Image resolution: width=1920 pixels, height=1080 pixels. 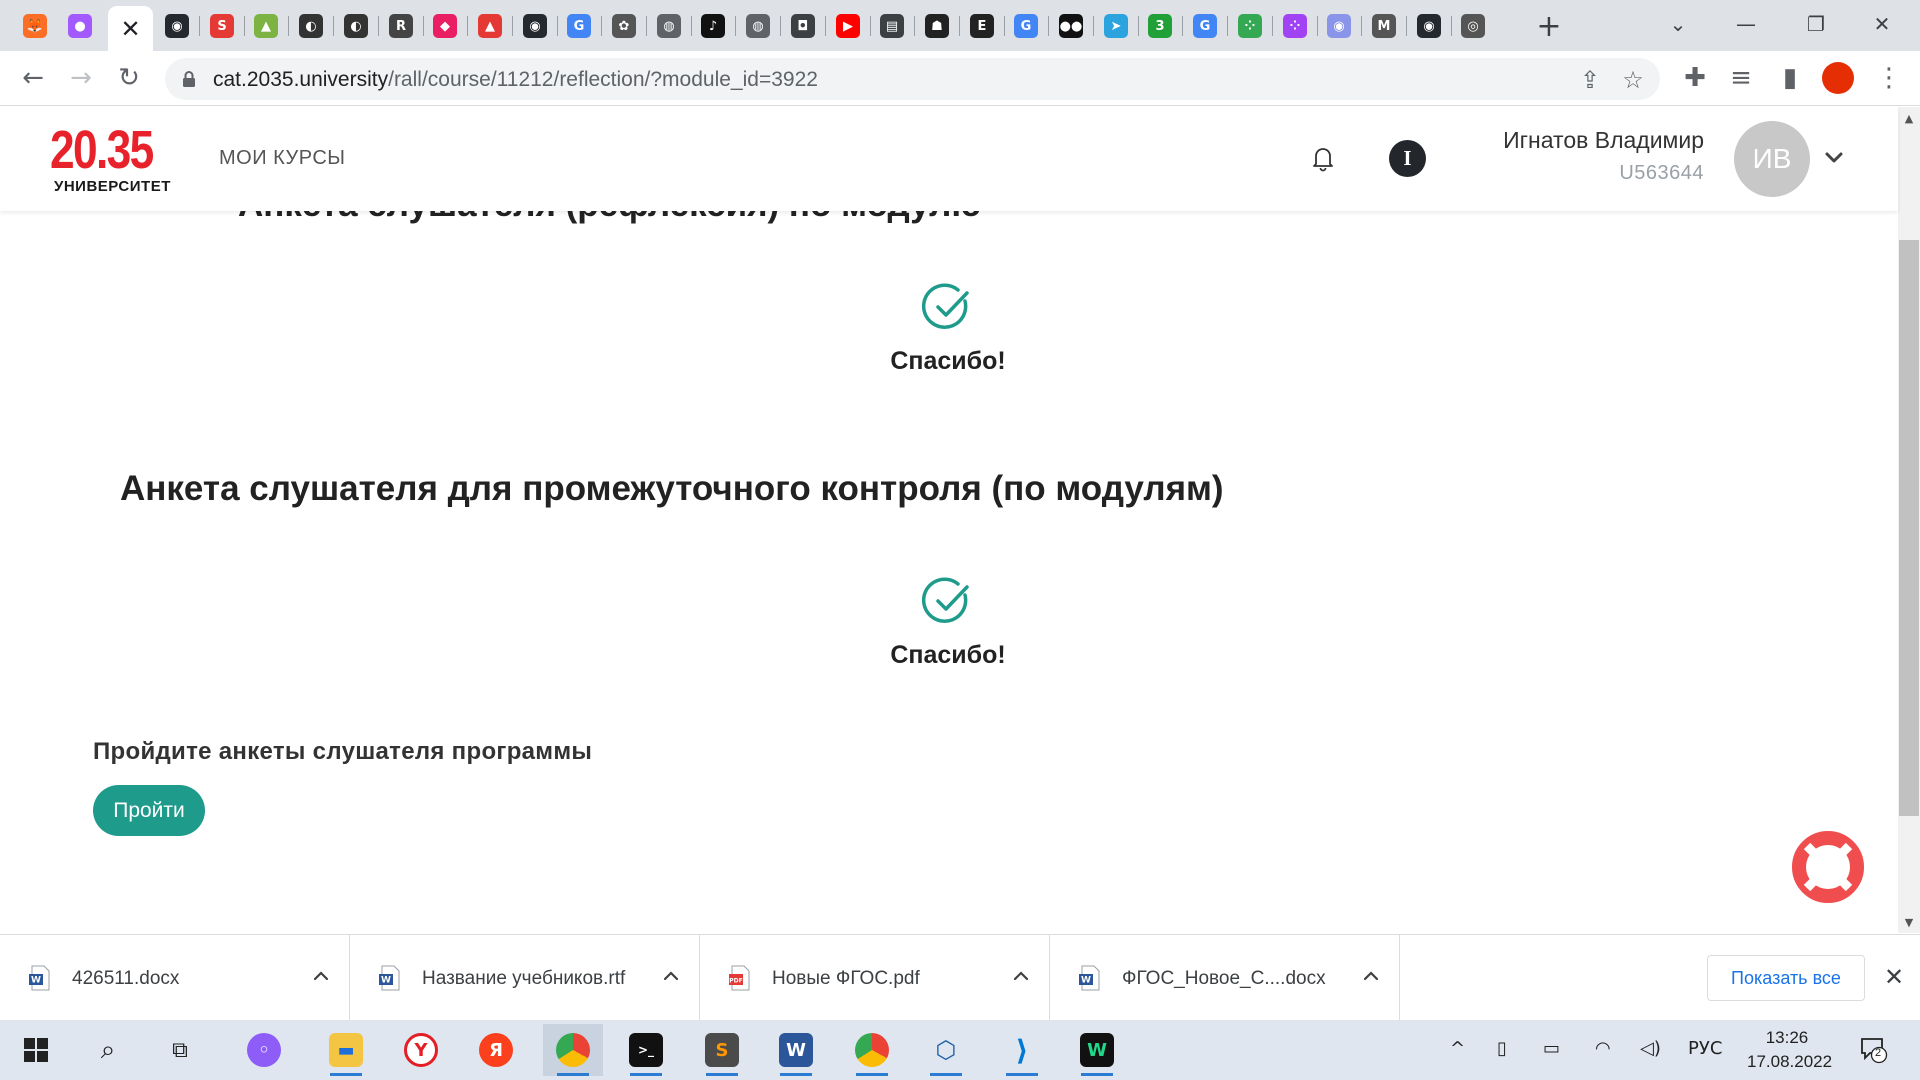 What do you see at coordinates (573, 1050) in the screenshot?
I see `chrome-taskbar-icon` at bounding box center [573, 1050].